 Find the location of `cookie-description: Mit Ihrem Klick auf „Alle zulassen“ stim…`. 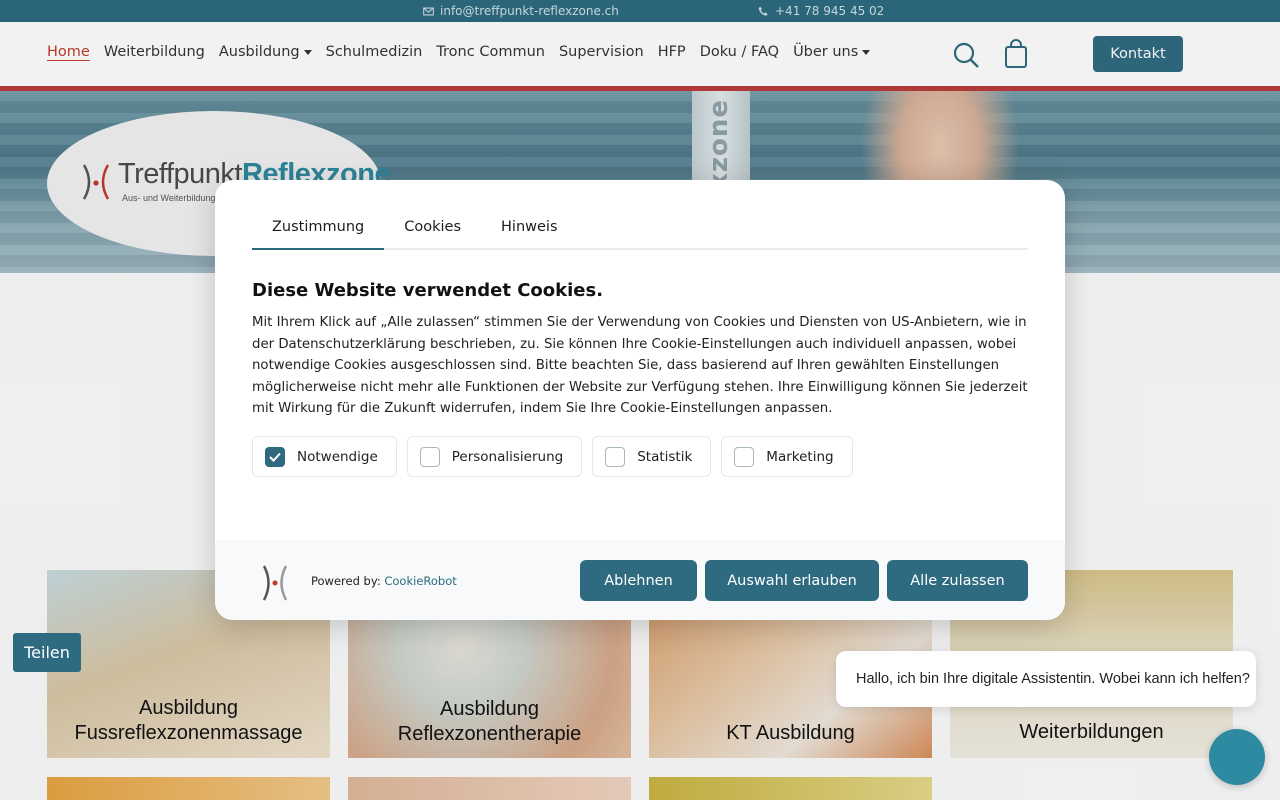

cookie-description: Mit Ihrem Klick auf „Alle zulassen“ stim… is located at coordinates (640, 365).